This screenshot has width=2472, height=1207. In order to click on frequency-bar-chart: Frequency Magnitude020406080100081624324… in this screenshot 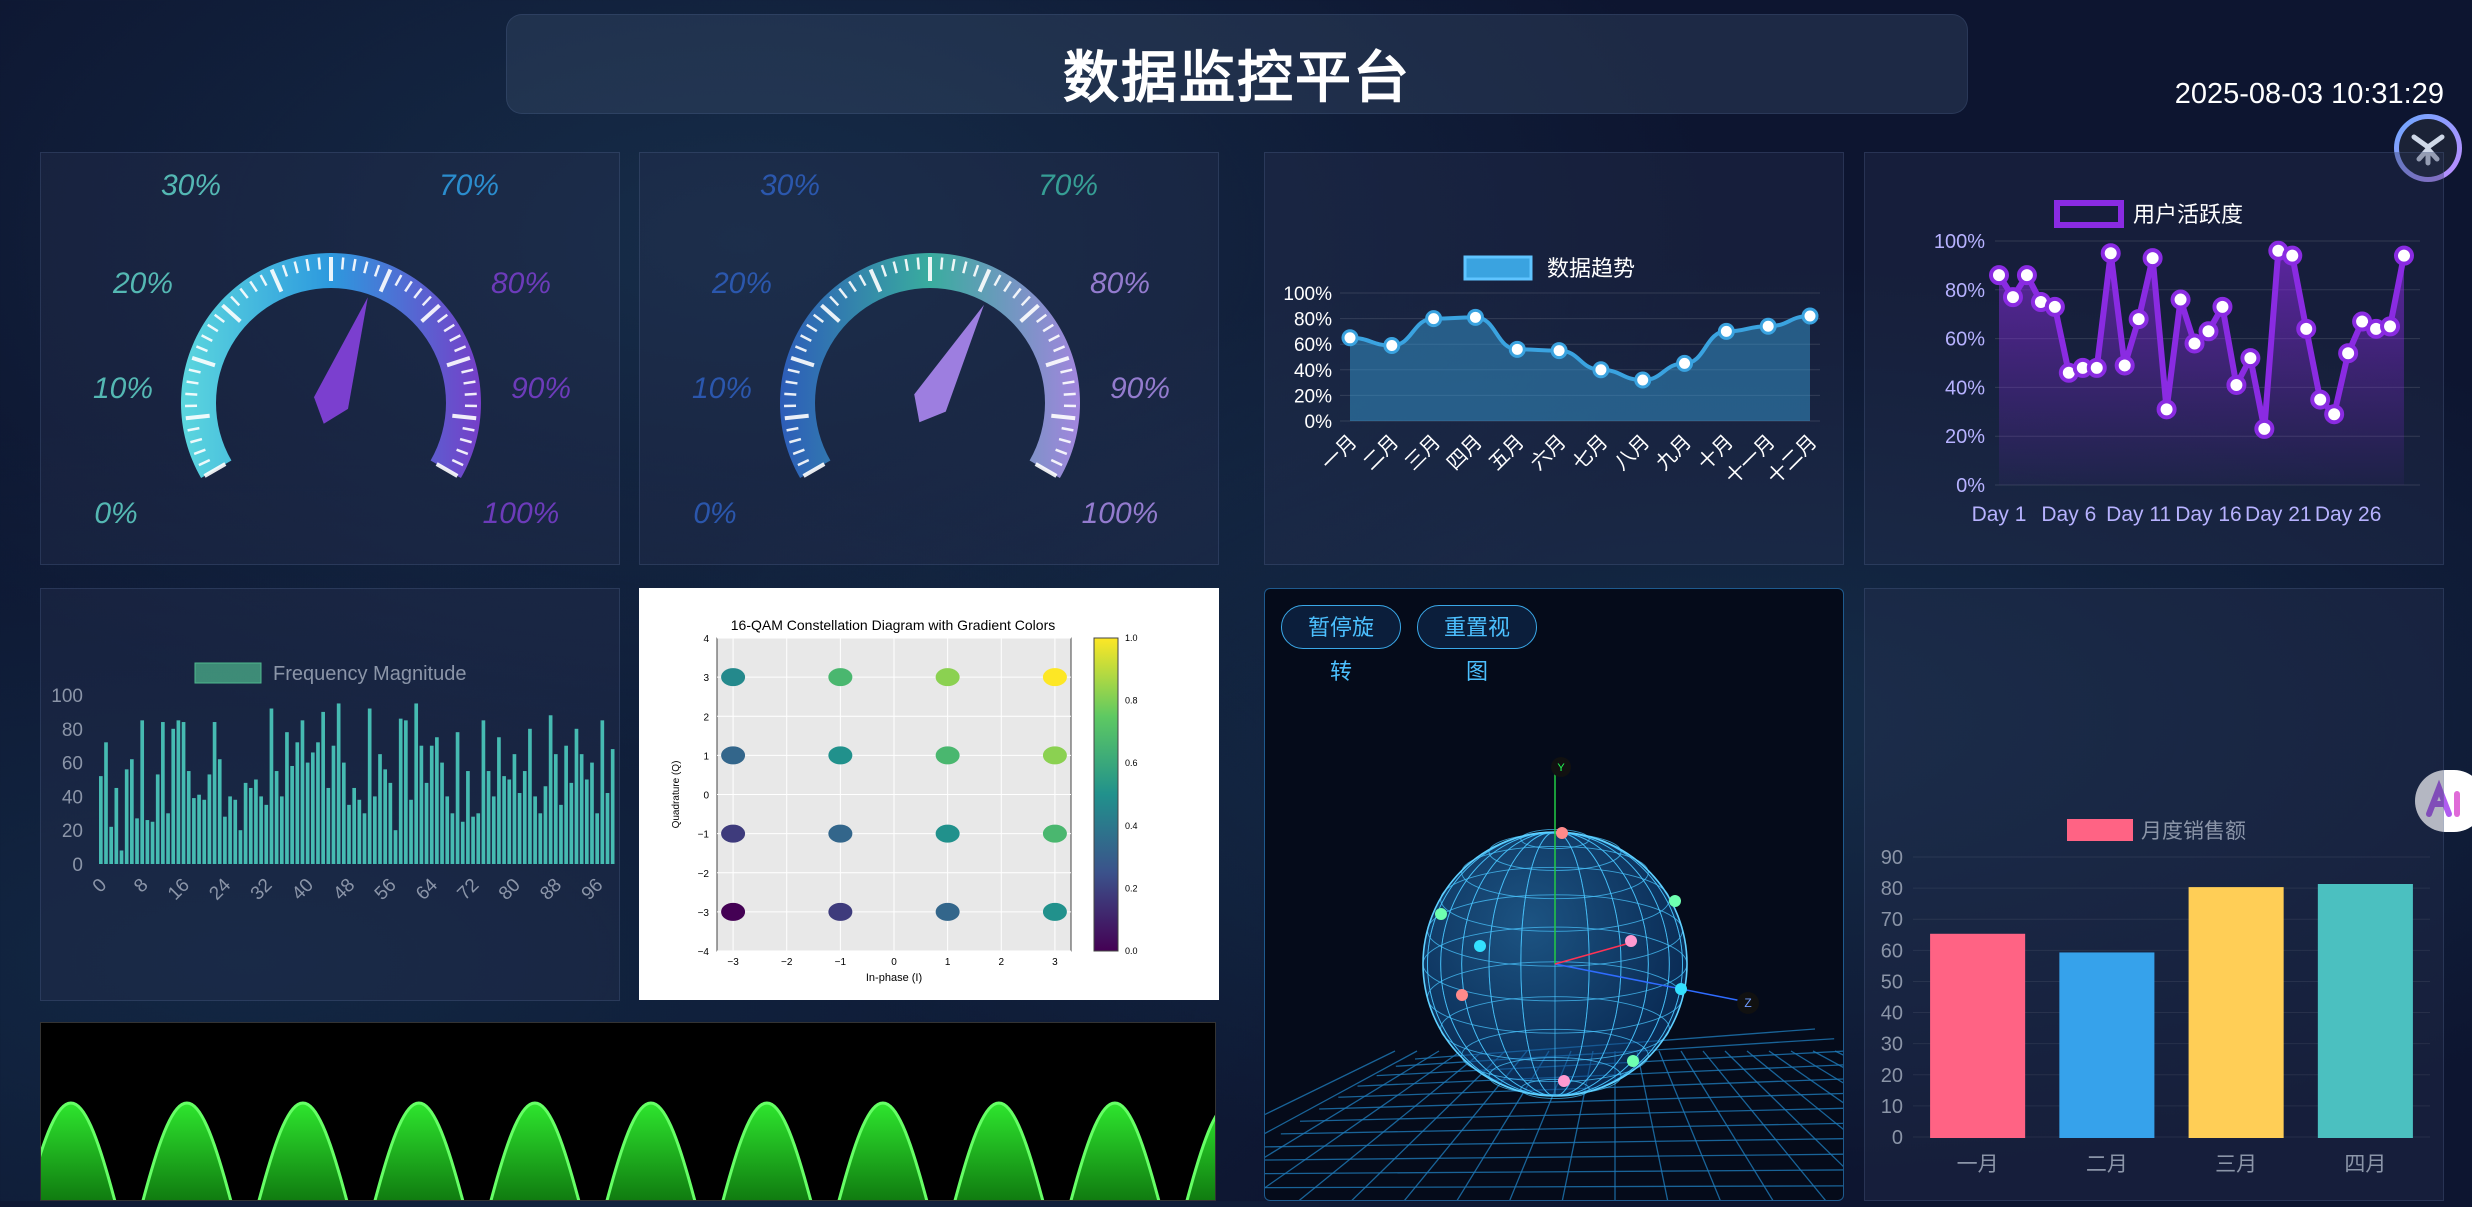, I will do `click(331, 795)`.